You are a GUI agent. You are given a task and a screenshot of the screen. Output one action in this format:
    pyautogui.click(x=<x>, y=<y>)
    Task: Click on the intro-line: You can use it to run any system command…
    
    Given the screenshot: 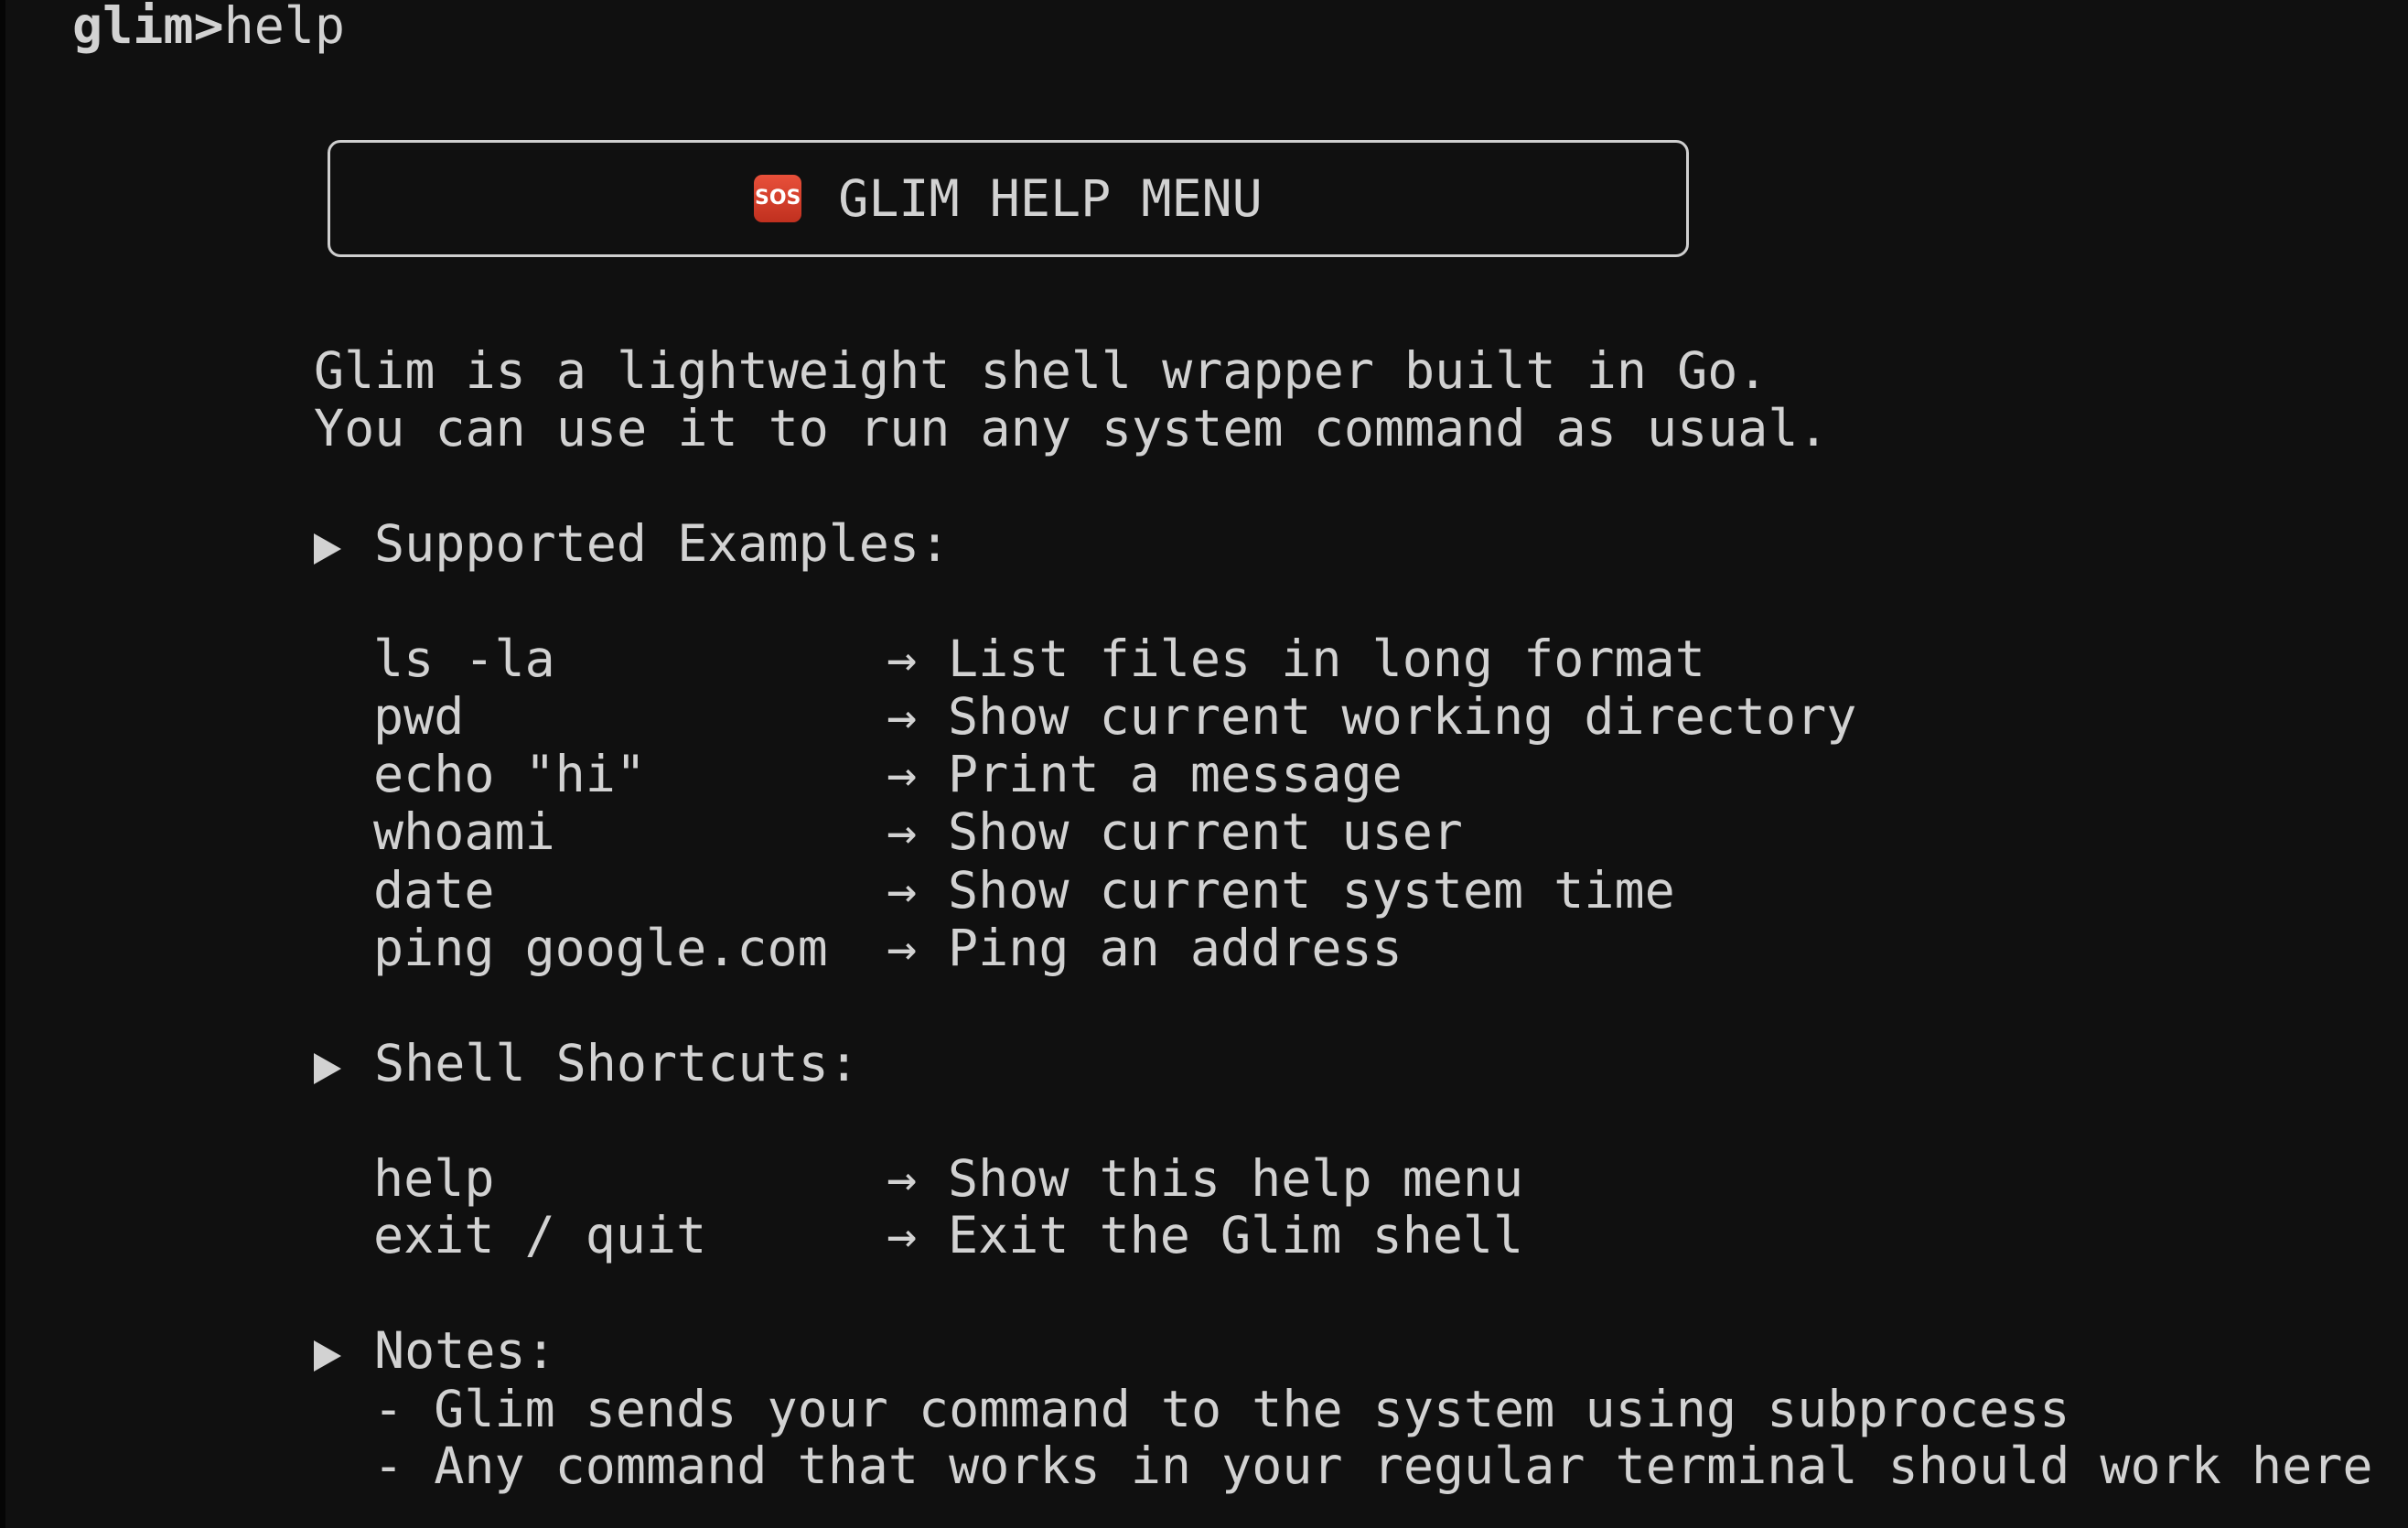 What is the action you would take?
    pyautogui.click(x=1071, y=428)
    